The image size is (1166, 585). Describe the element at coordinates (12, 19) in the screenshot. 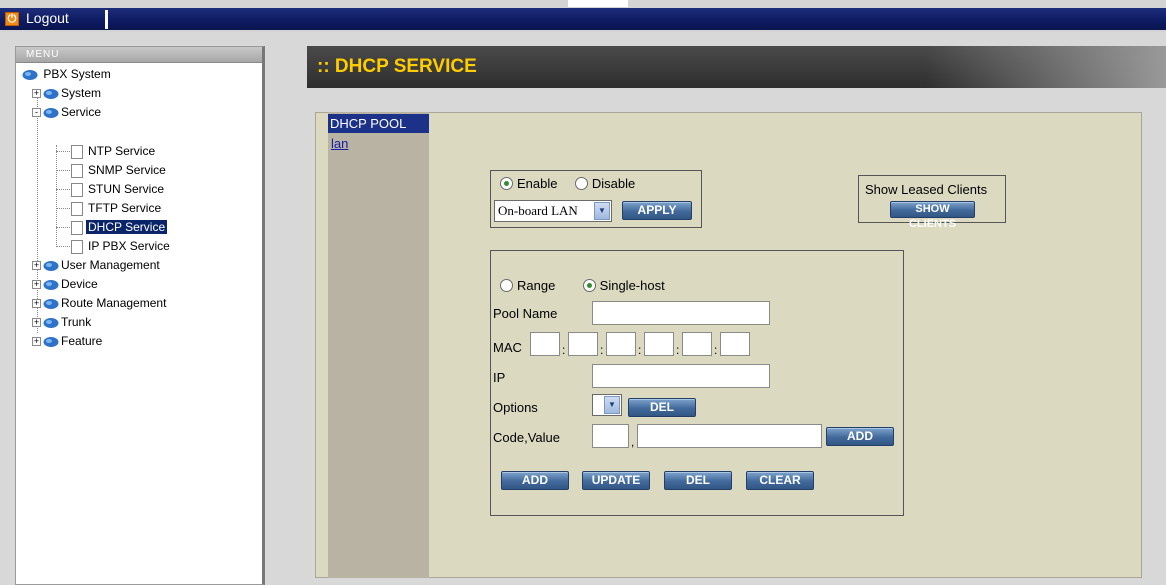

I see `power-icon: ⏻` at that location.